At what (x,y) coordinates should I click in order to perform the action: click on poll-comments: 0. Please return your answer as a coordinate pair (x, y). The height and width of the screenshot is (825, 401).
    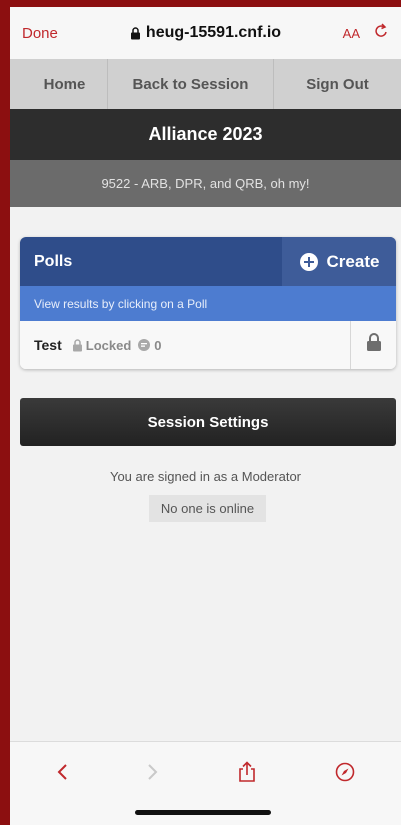
    Looking at the image, I should click on (149, 345).